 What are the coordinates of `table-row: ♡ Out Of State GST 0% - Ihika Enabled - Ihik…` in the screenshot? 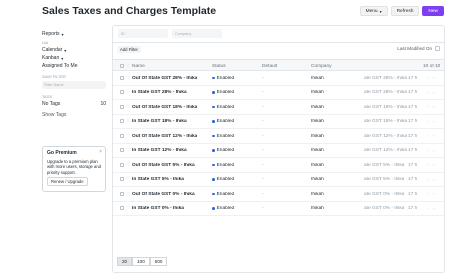 It's located at (278, 194).